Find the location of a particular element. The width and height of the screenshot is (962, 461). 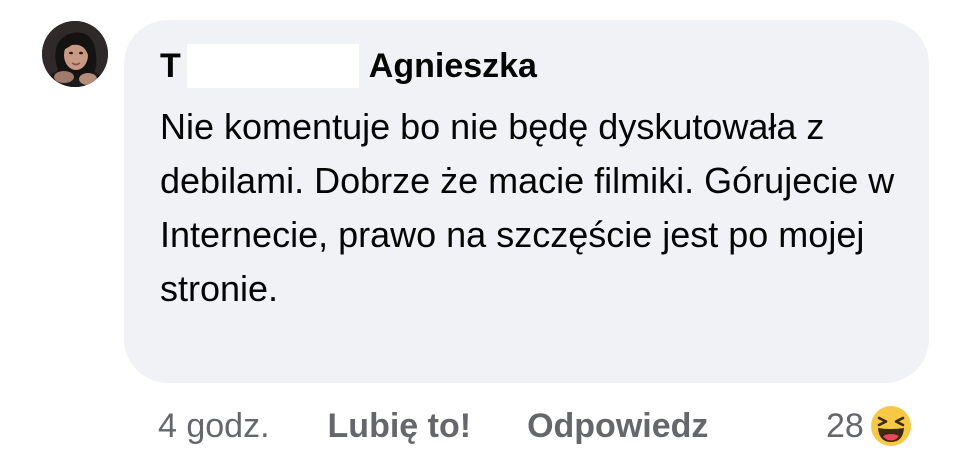

comment-actions: 4 godz. Lubię to! Odpowiedz is located at coordinates (433, 426).